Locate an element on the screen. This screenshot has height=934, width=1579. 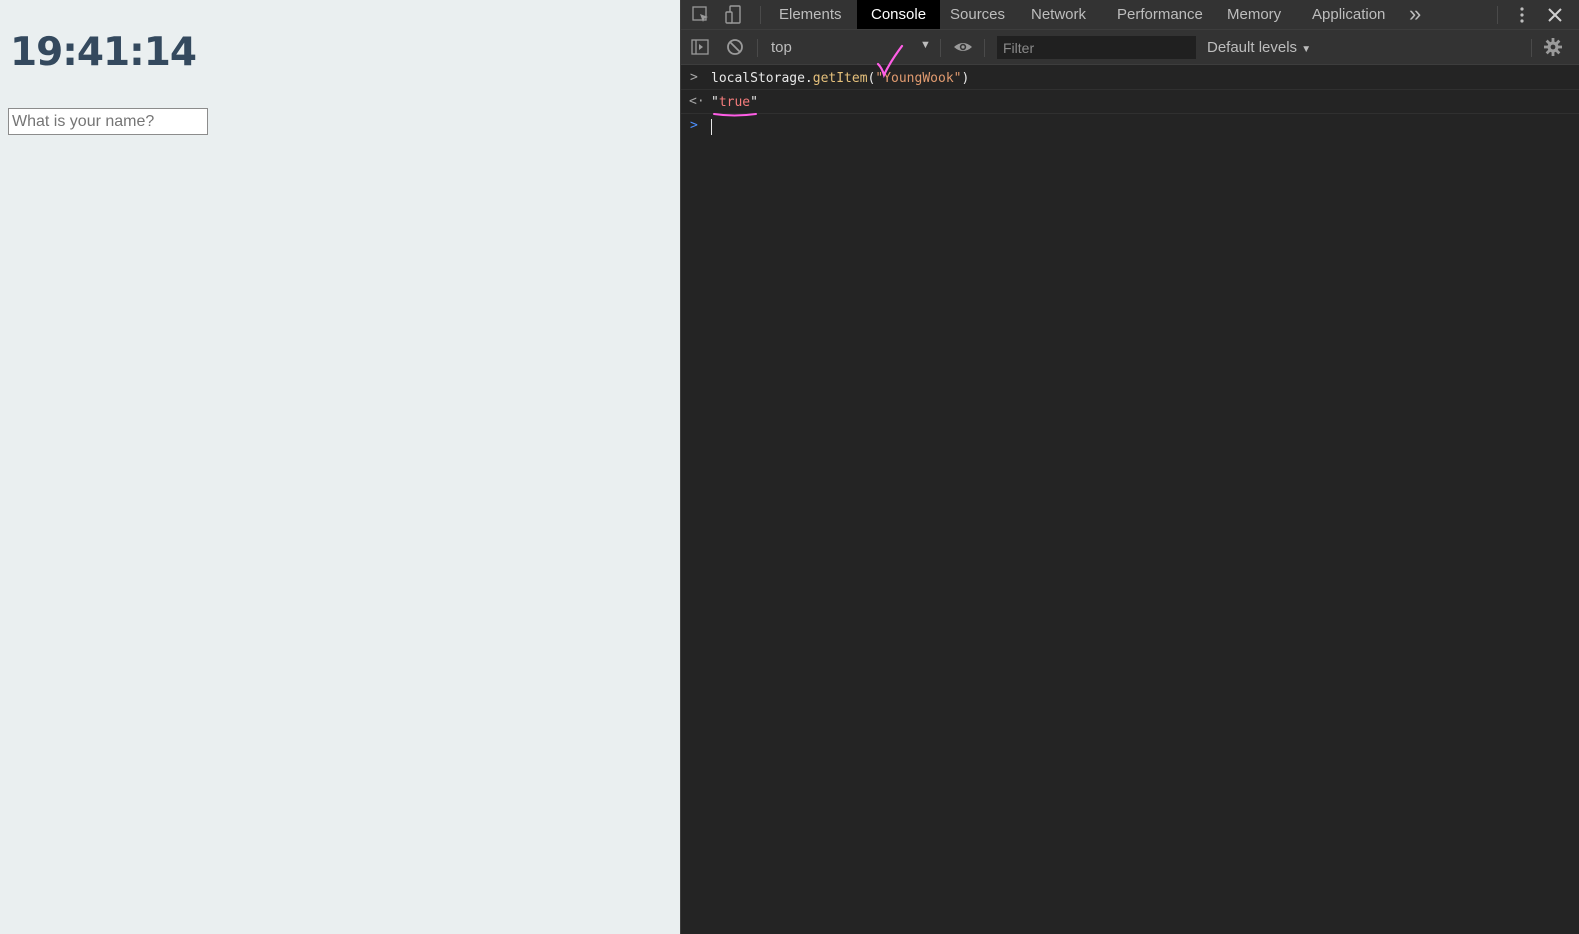
eye-icon is located at coordinates (963, 47).